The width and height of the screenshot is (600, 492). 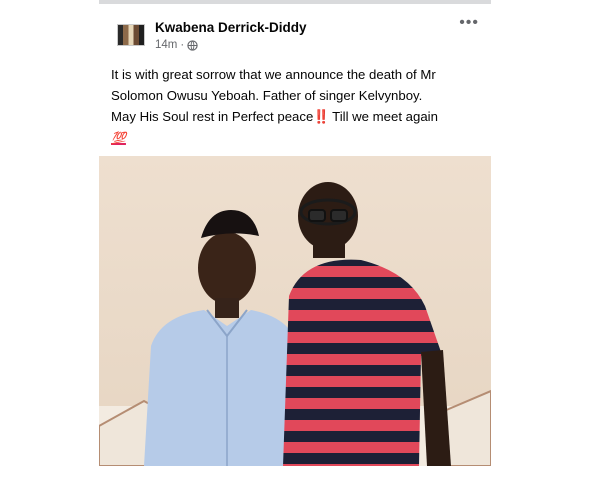 What do you see at coordinates (166, 45) in the screenshot?
I see `post-time: 14m` at bounding box center [166, 45].